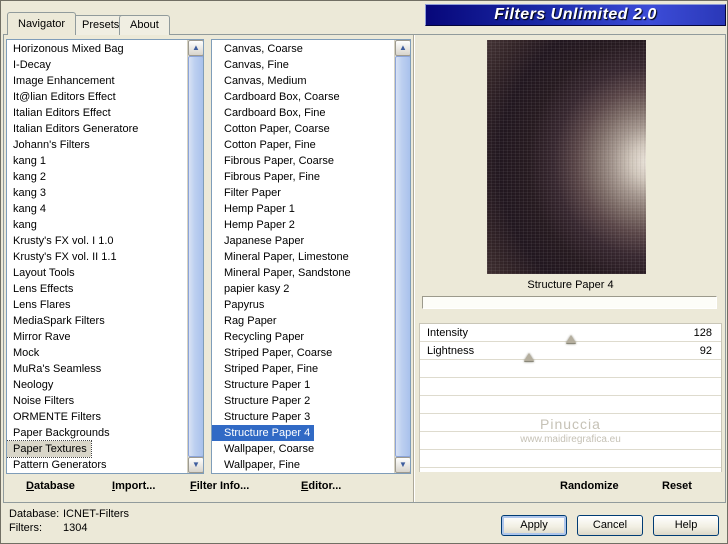 The image size is (728, 544). What do you see at coordinates (589, 486) in the screenshot?
I see `randomize-button: Randomize` at bounding box center [589, 486].